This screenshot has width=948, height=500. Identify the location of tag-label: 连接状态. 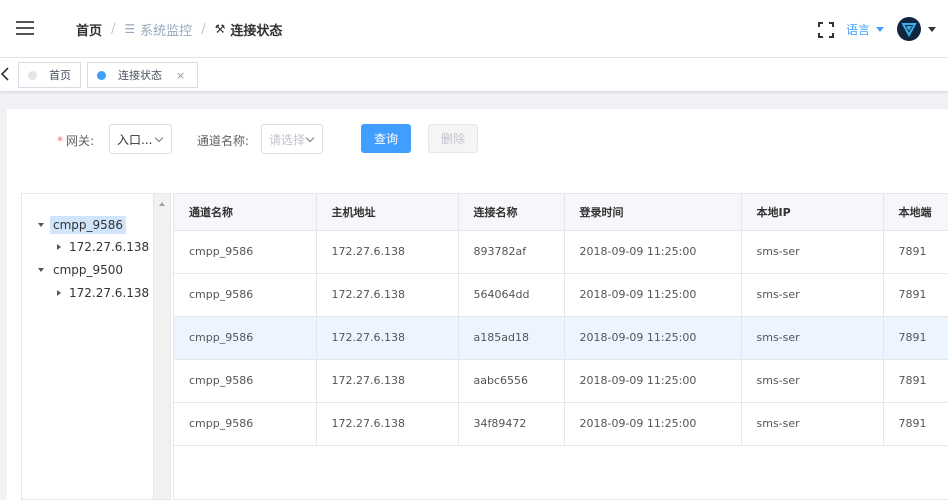
(140, 75).